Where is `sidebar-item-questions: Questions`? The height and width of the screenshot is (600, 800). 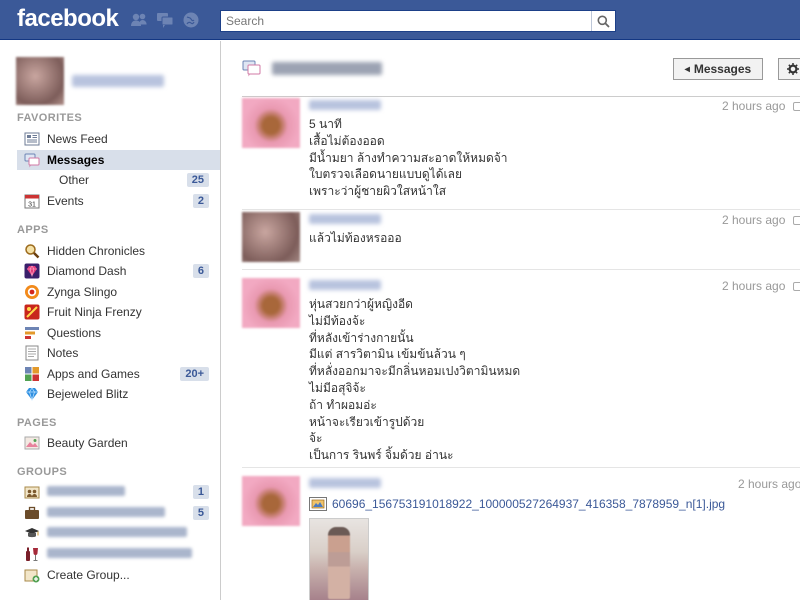
sidebar-item-questions: Questions is located at coordinates (118, 333).